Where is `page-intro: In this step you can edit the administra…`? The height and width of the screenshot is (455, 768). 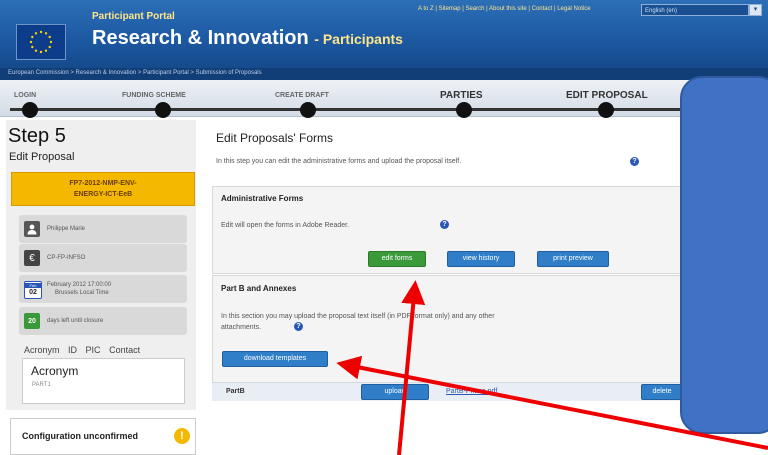
page-intro: In this step you can edit the administra… is located at coordinates (339, 161).